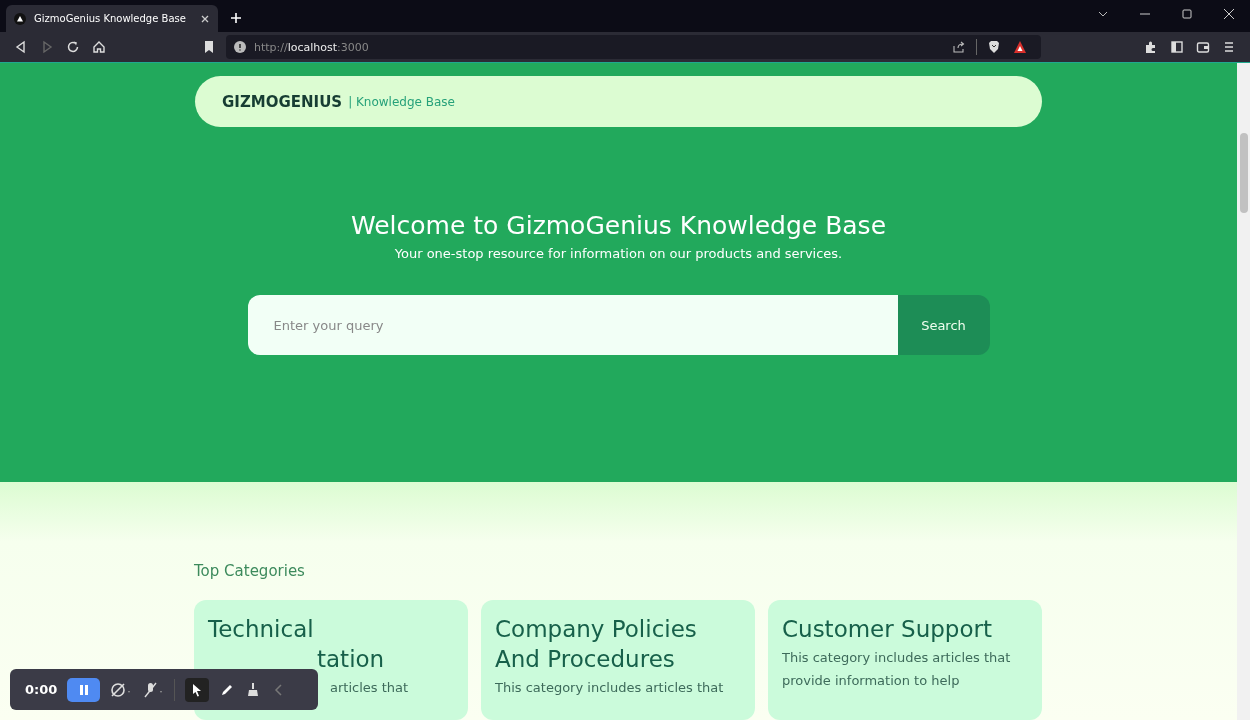 The height and width of the screenshot is (720, 1250). Describe the element at coordinates (369, 688) in the screenshot. I see `card-description: articles that` at that location.